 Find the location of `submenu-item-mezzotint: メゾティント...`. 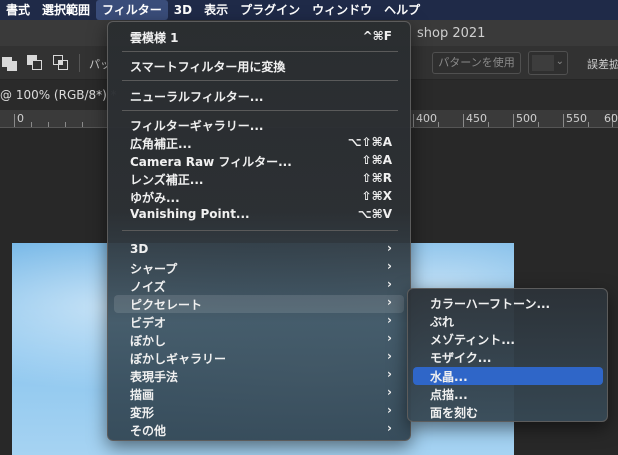

submenu-item-mezzotint: メゾティント... is located at coordinates (508, 339).